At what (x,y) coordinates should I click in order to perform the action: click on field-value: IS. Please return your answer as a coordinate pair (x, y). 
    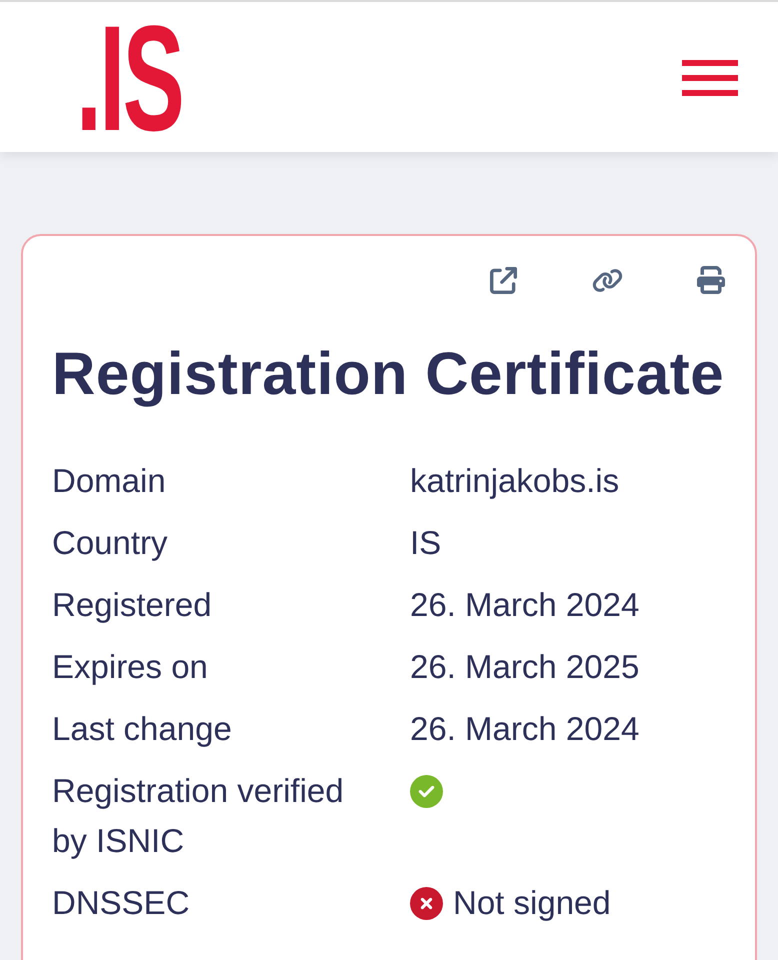
    Looking at the image, I should click on (426, 543).